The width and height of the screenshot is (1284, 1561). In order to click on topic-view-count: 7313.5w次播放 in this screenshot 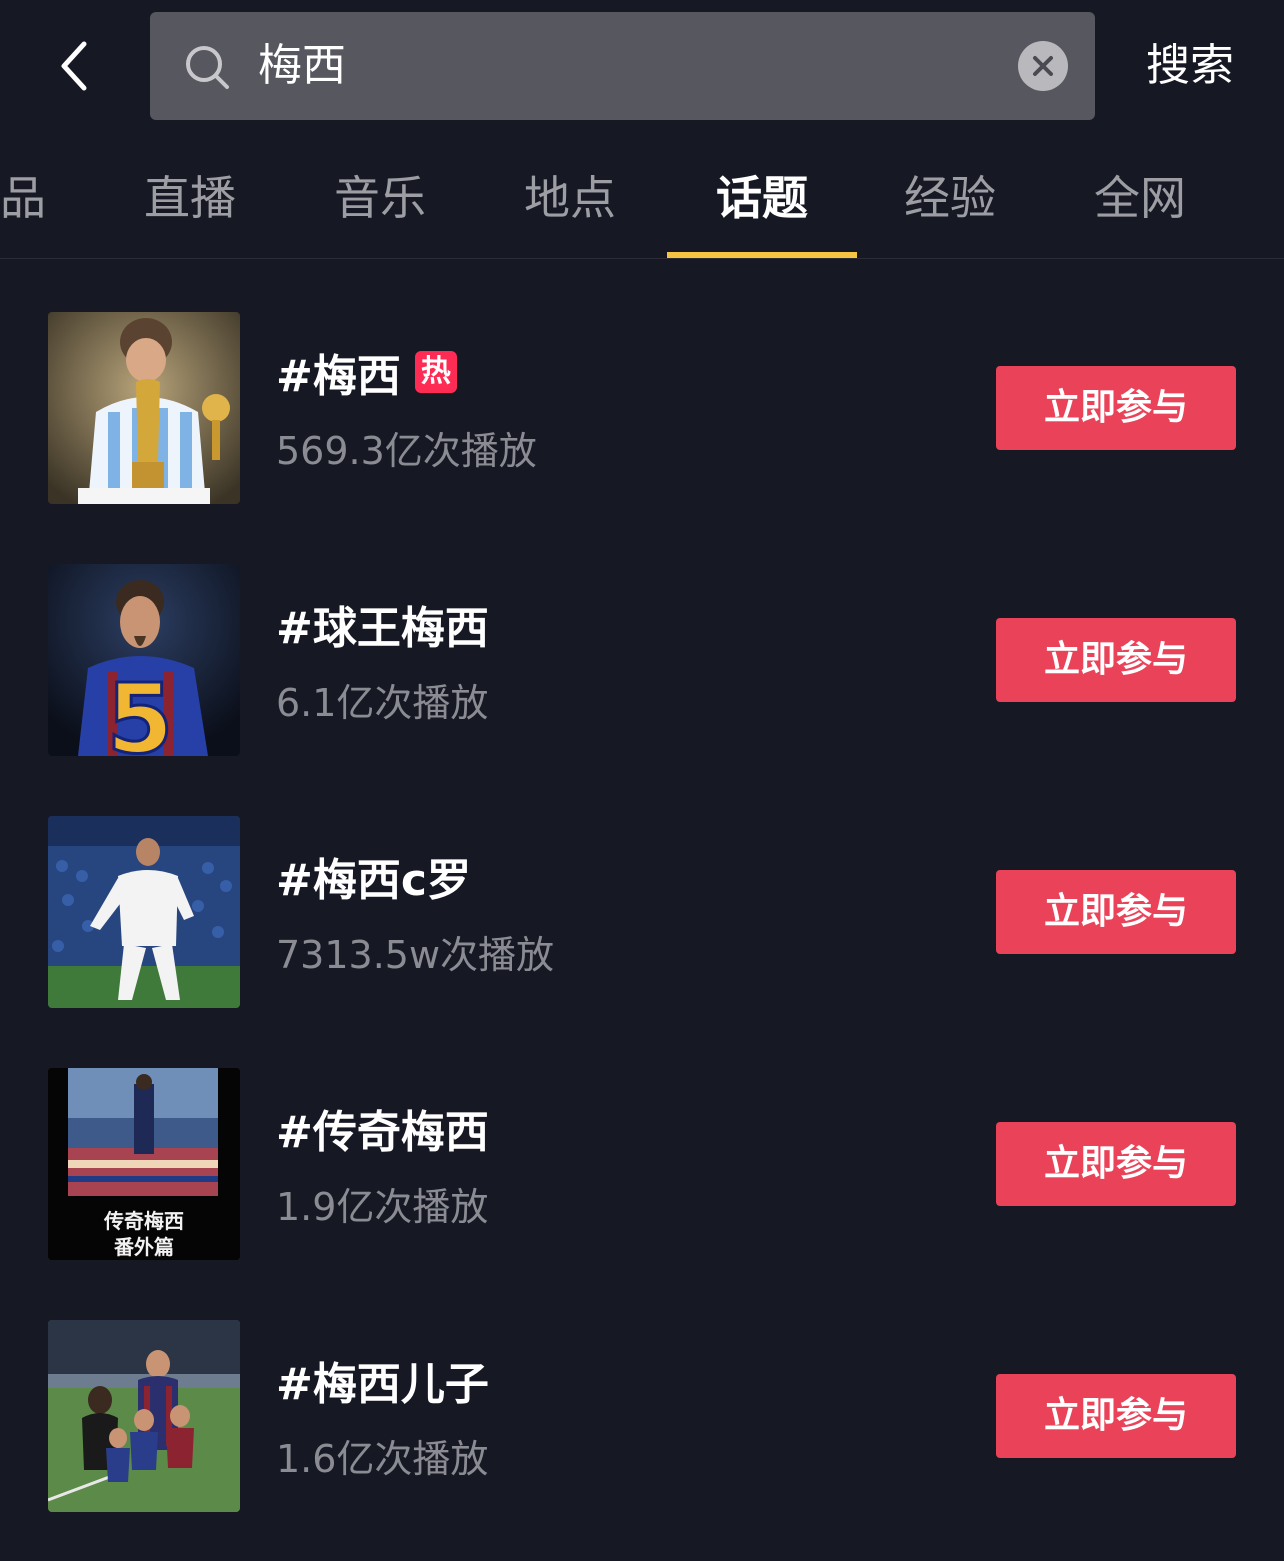, I will do `click(415, 955)`.